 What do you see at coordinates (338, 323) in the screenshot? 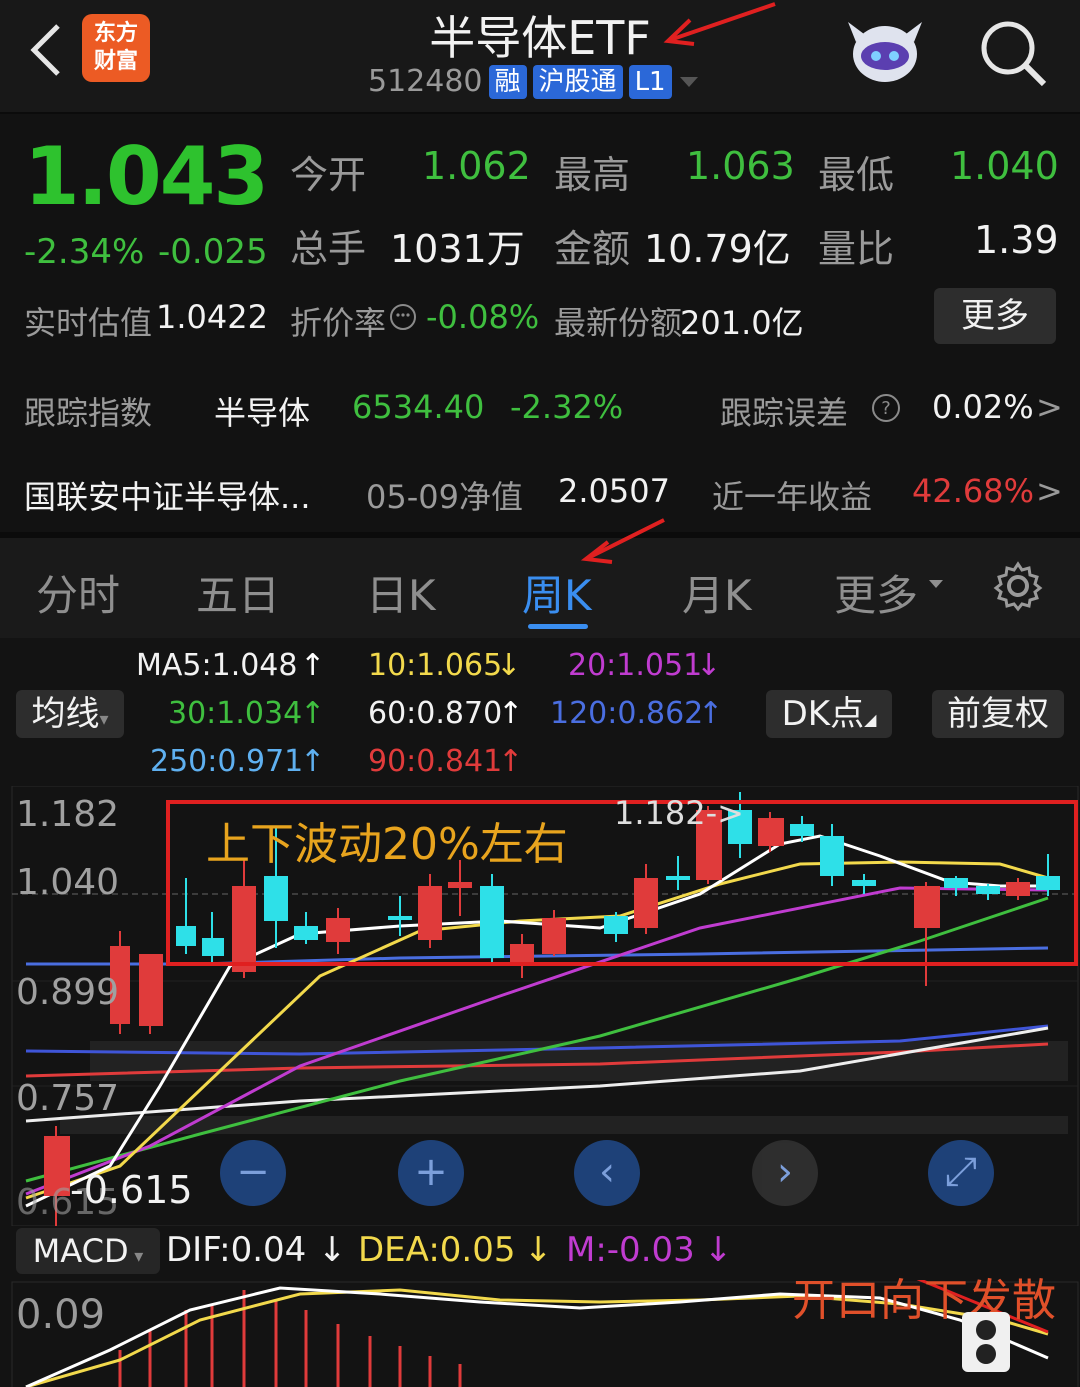
I see `discount-label: 折价率` at bounding box center [338, 323].